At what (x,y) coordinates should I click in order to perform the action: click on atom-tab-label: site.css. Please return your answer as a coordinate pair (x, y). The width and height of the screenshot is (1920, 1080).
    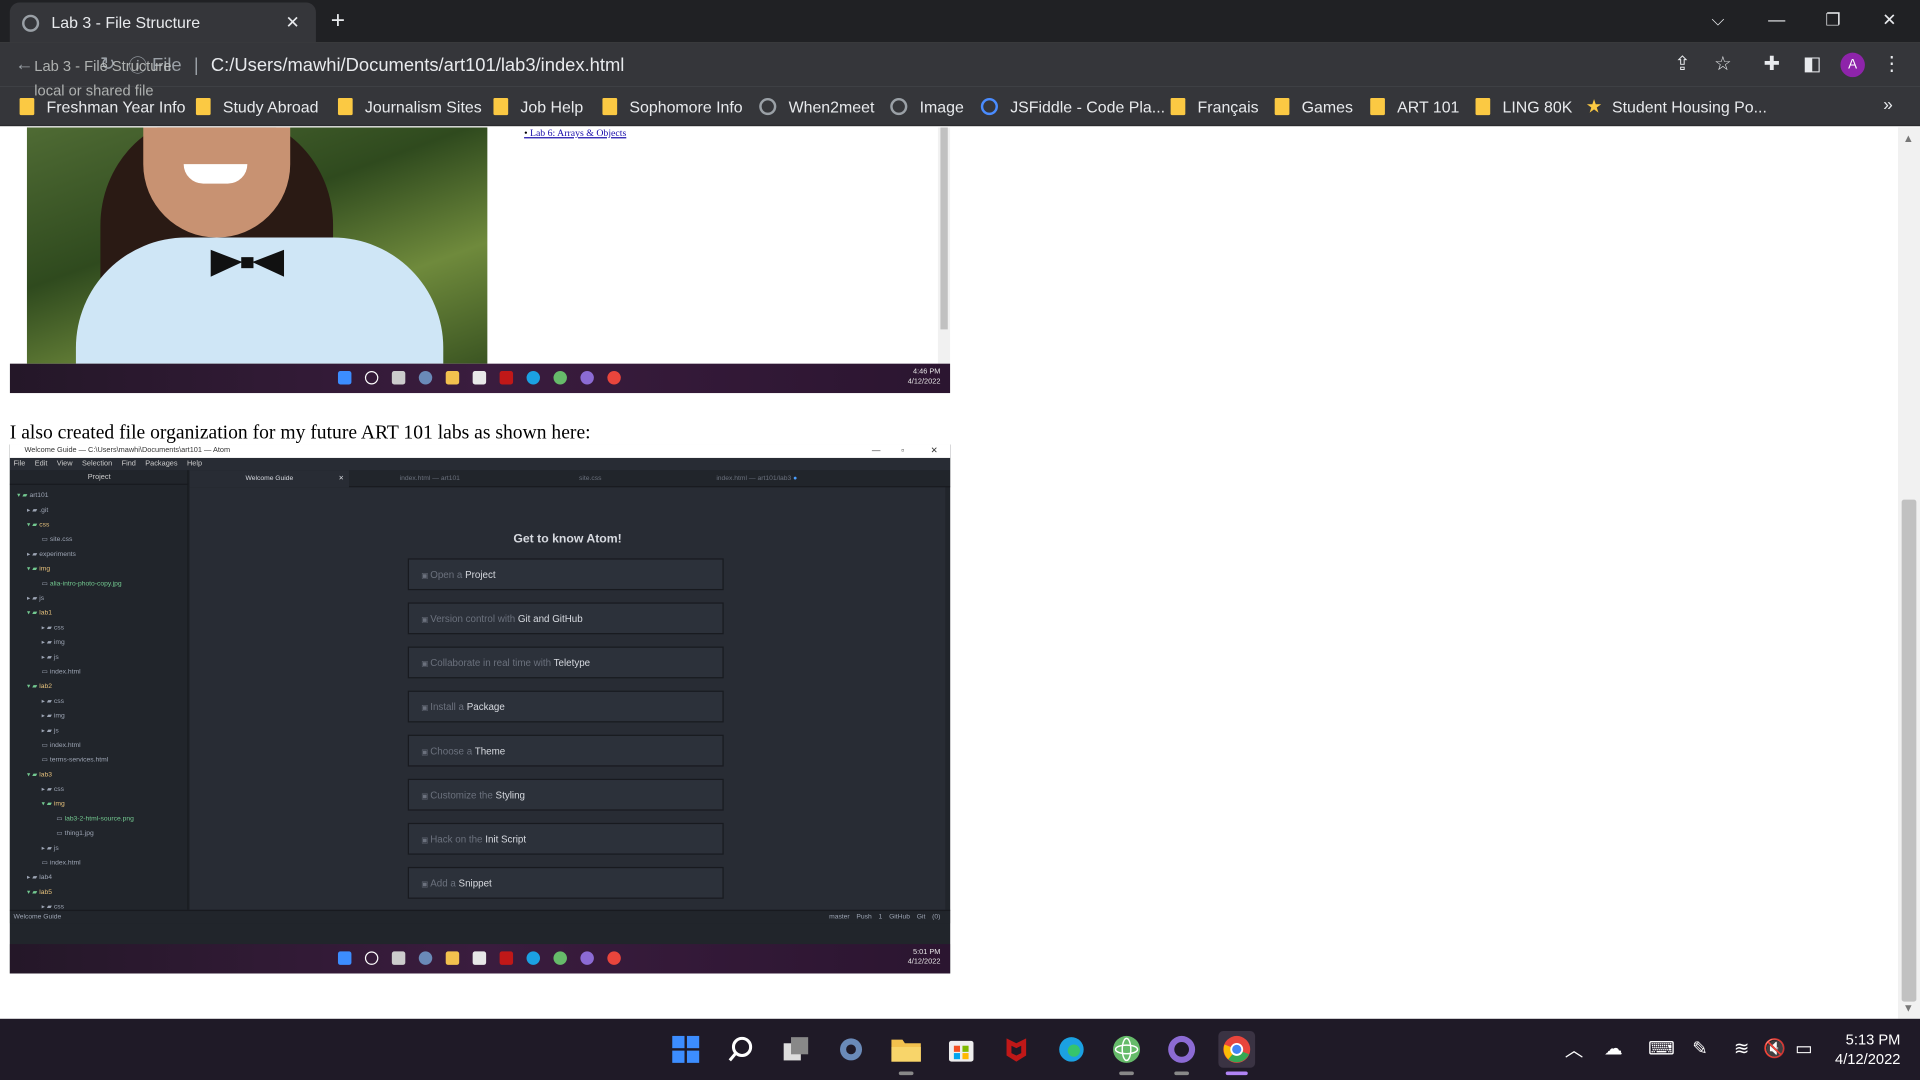
    Looking at the image, I should click on (590, 479).